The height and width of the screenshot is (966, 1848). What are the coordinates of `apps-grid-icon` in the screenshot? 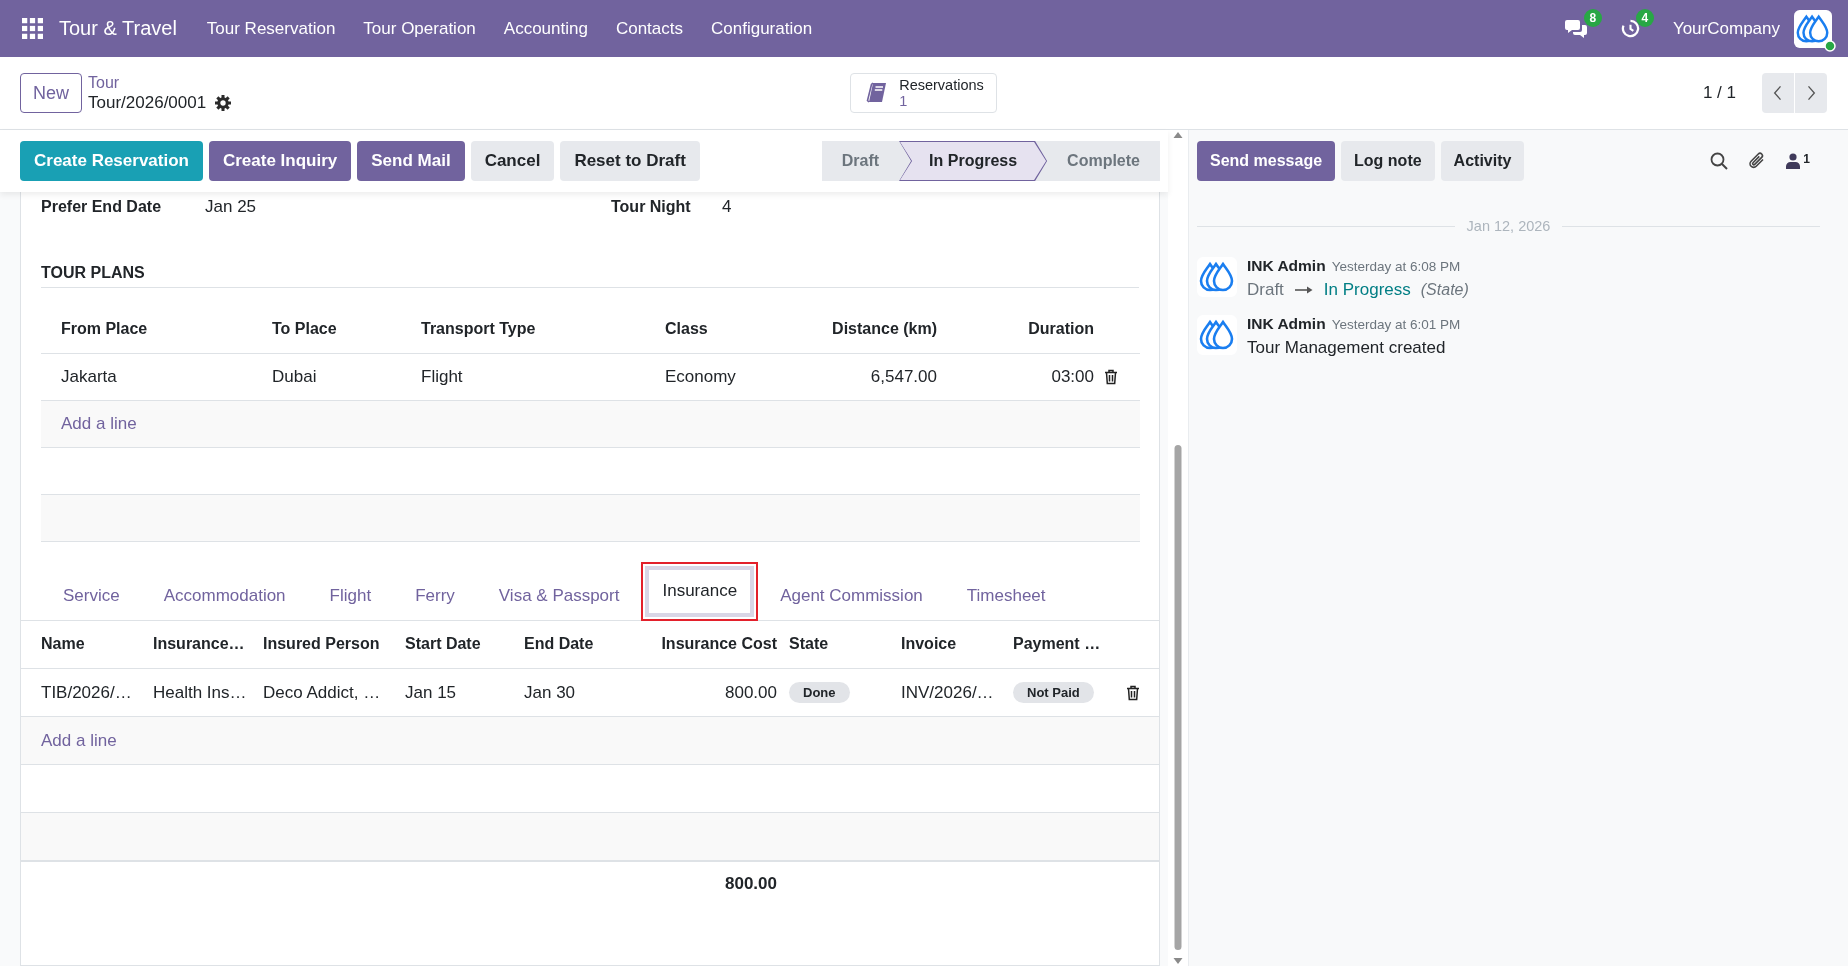 It's located at (32, 28).